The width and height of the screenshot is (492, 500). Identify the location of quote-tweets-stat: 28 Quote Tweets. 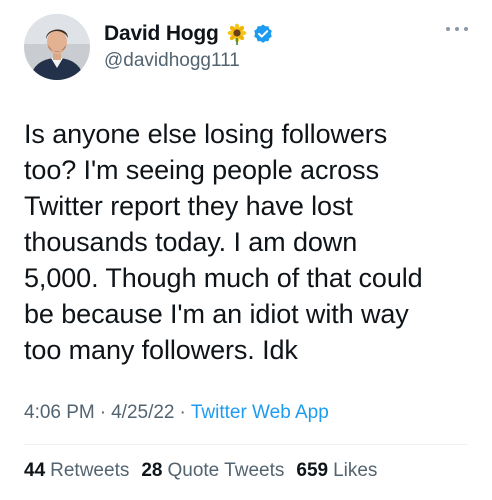
(212, 471).